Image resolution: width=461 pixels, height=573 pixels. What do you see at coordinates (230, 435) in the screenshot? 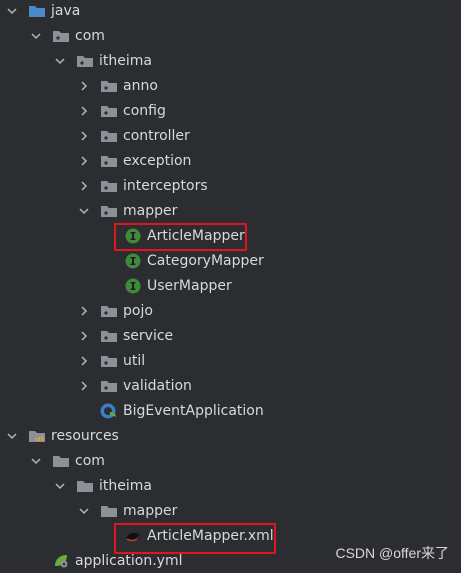
I see `tree-item-resources: resources` at bounding box center [230, 435].